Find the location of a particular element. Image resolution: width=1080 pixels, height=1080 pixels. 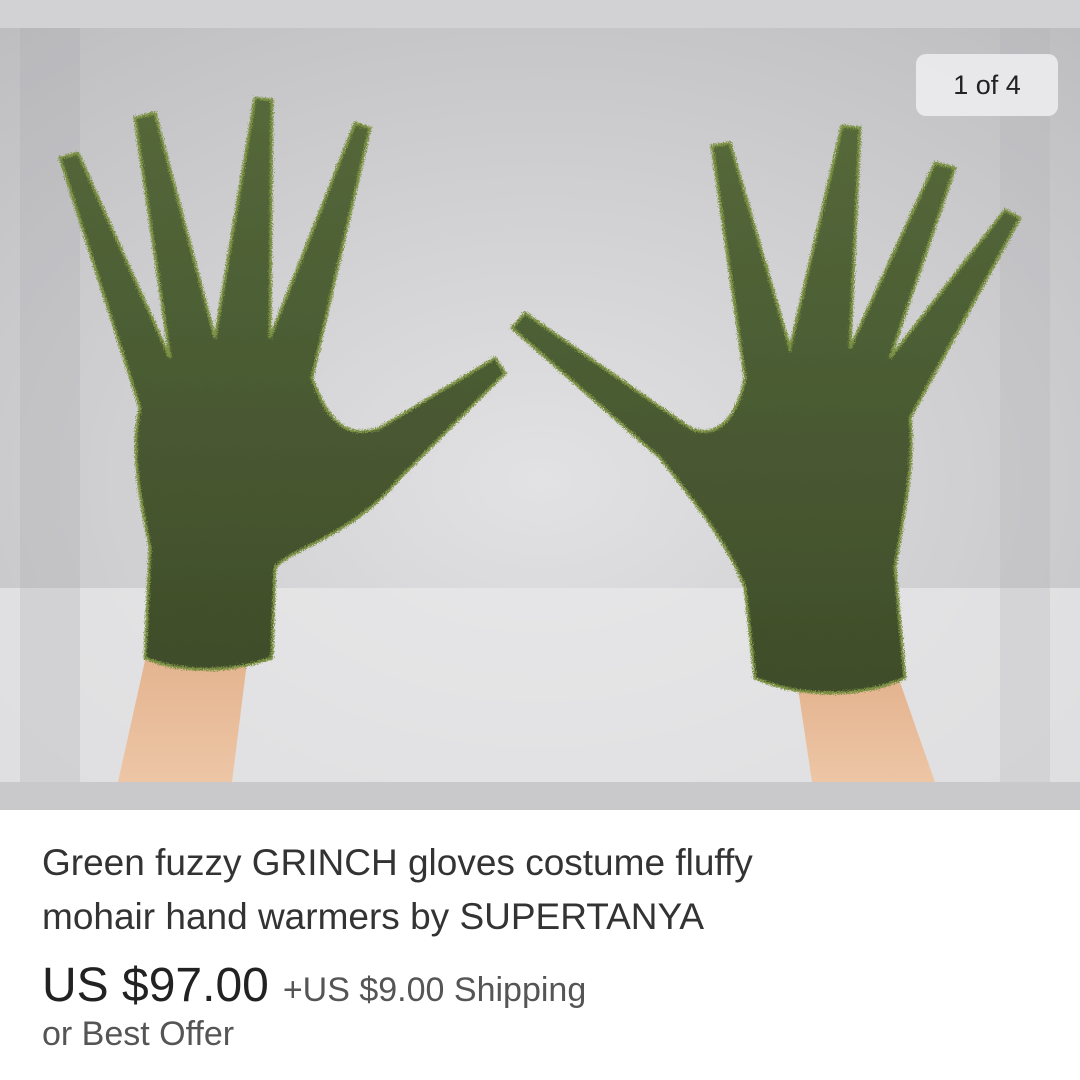

image-counter-badge: 1 of 4 is located at coordinates (987, 85).